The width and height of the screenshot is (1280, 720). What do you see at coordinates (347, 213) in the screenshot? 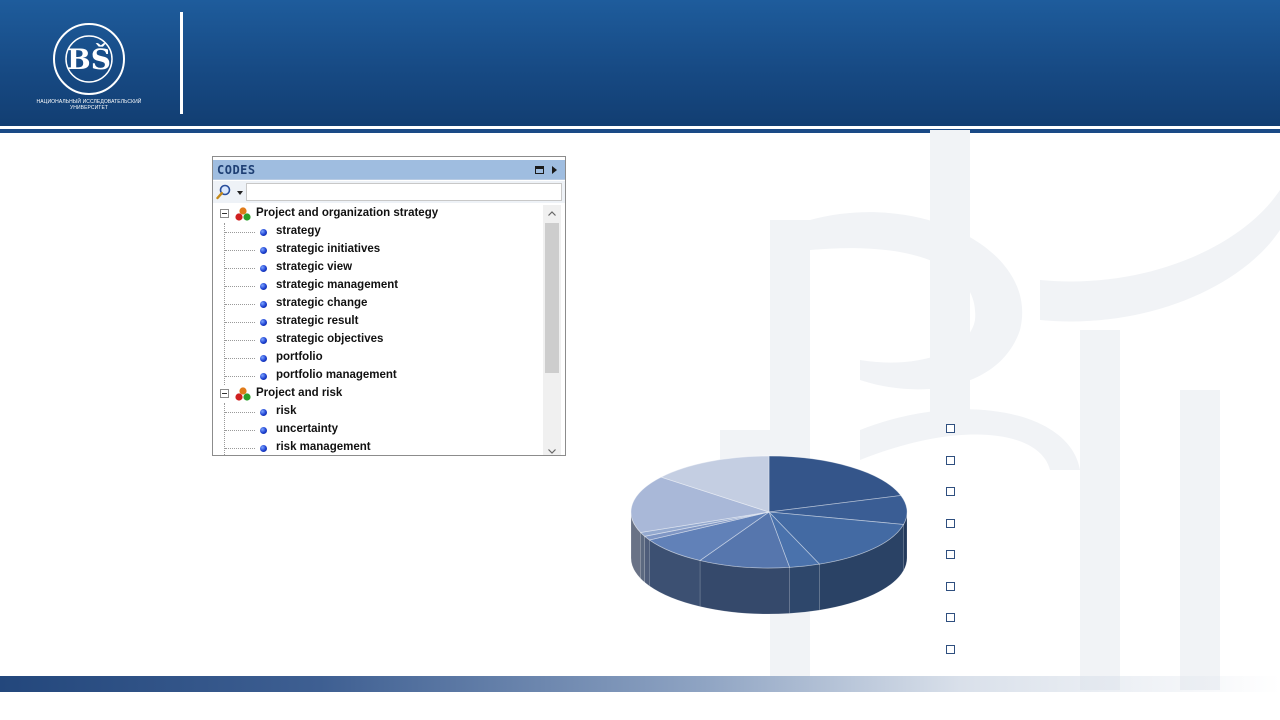
I see `code-group-label: Project and organization strategy` at bounding box center [347, 213].